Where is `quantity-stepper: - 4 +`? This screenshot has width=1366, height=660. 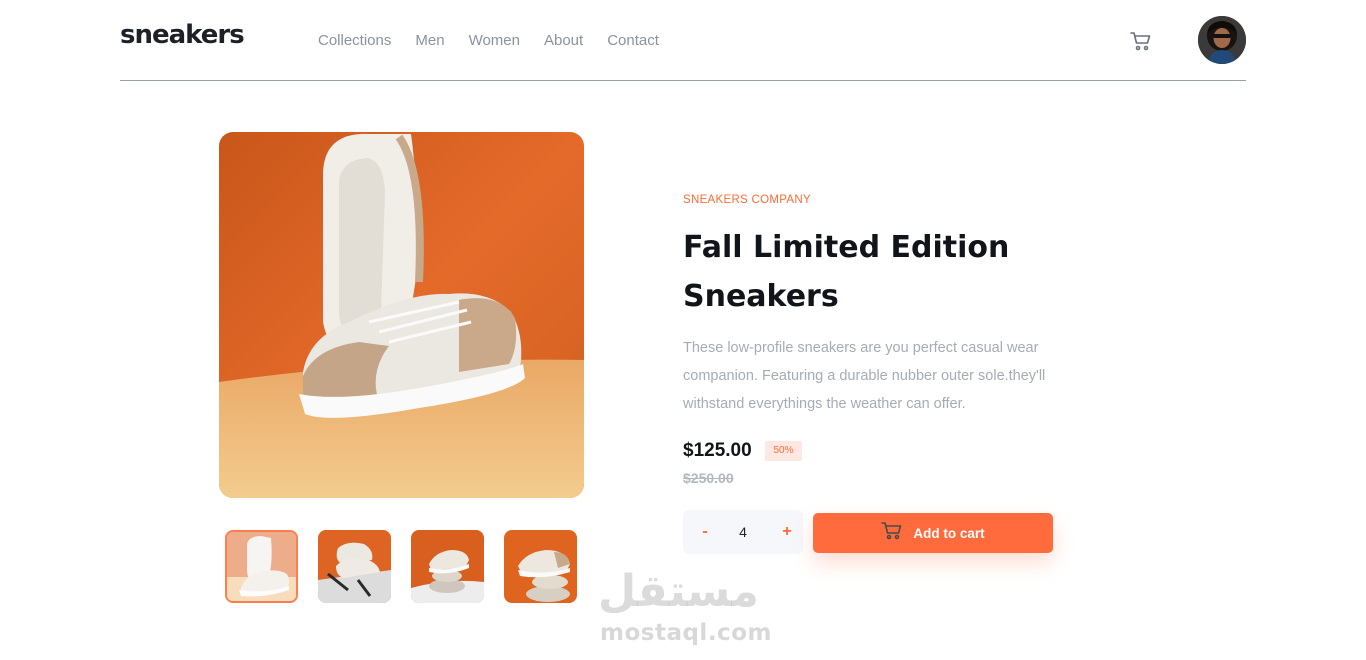
quantity-stepper: - 4 + is located at coordinates (743, 532).